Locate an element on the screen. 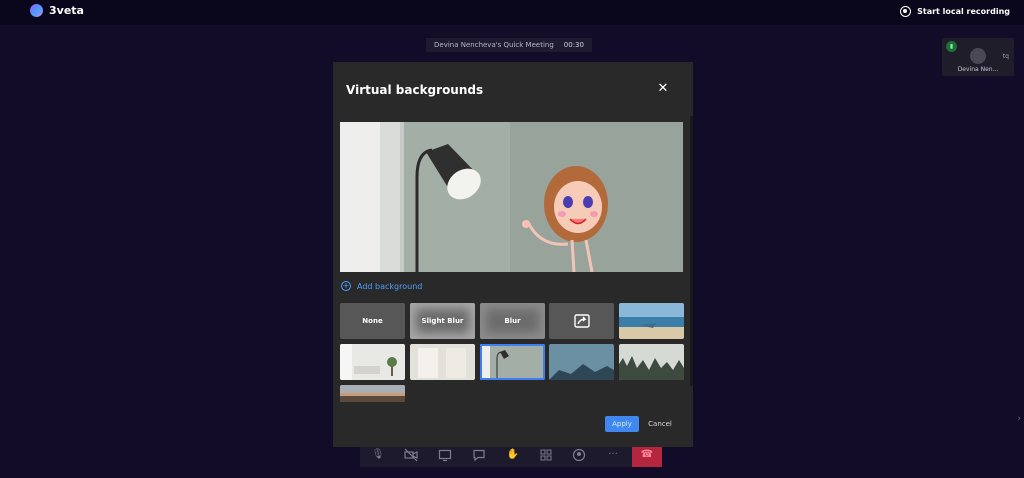  cancel-button: Cancel is located at coordinates (660, 424).